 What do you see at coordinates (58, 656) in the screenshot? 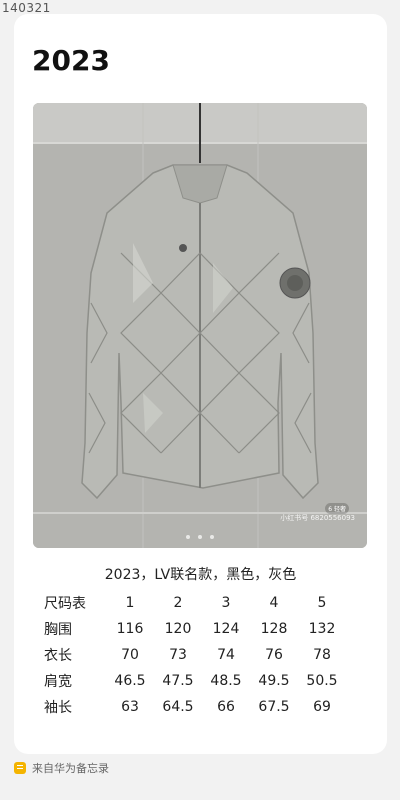
I see `size-row-label: 衣长` at bounding box center [58, 656].